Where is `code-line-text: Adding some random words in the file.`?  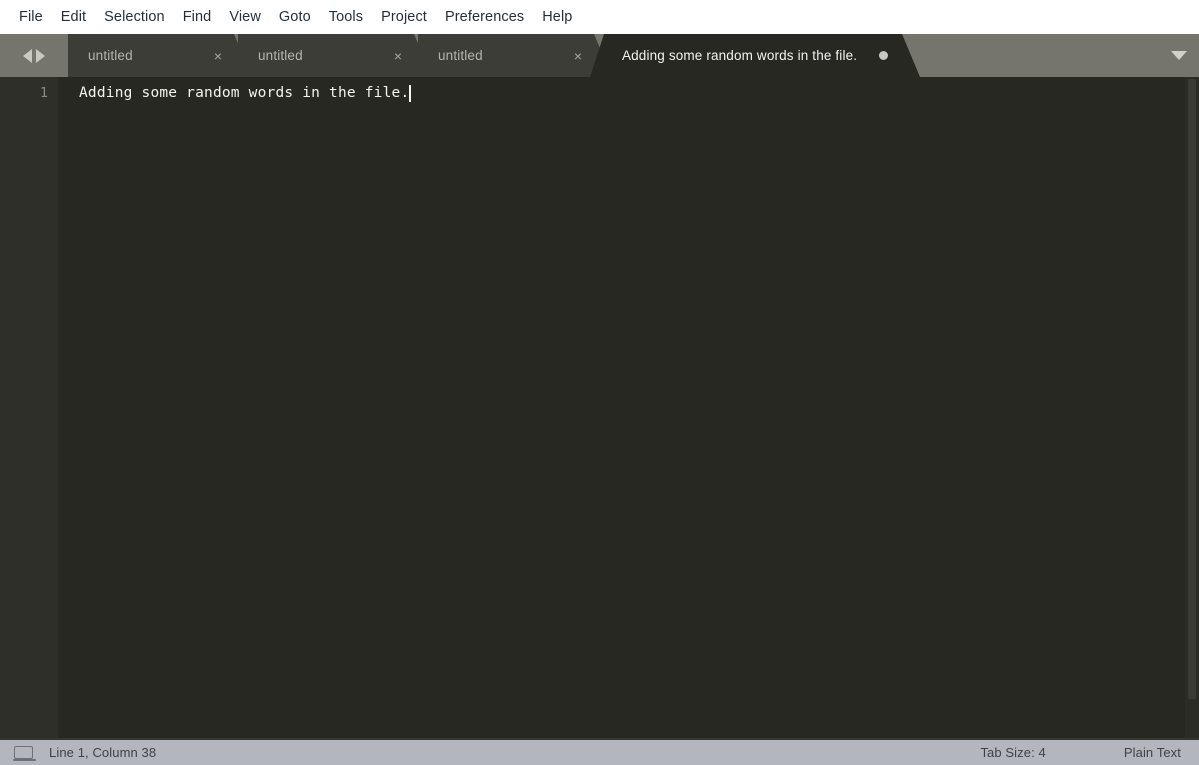 code-line-text: Adding some random words in the file. is located at coordinates (244, 93).